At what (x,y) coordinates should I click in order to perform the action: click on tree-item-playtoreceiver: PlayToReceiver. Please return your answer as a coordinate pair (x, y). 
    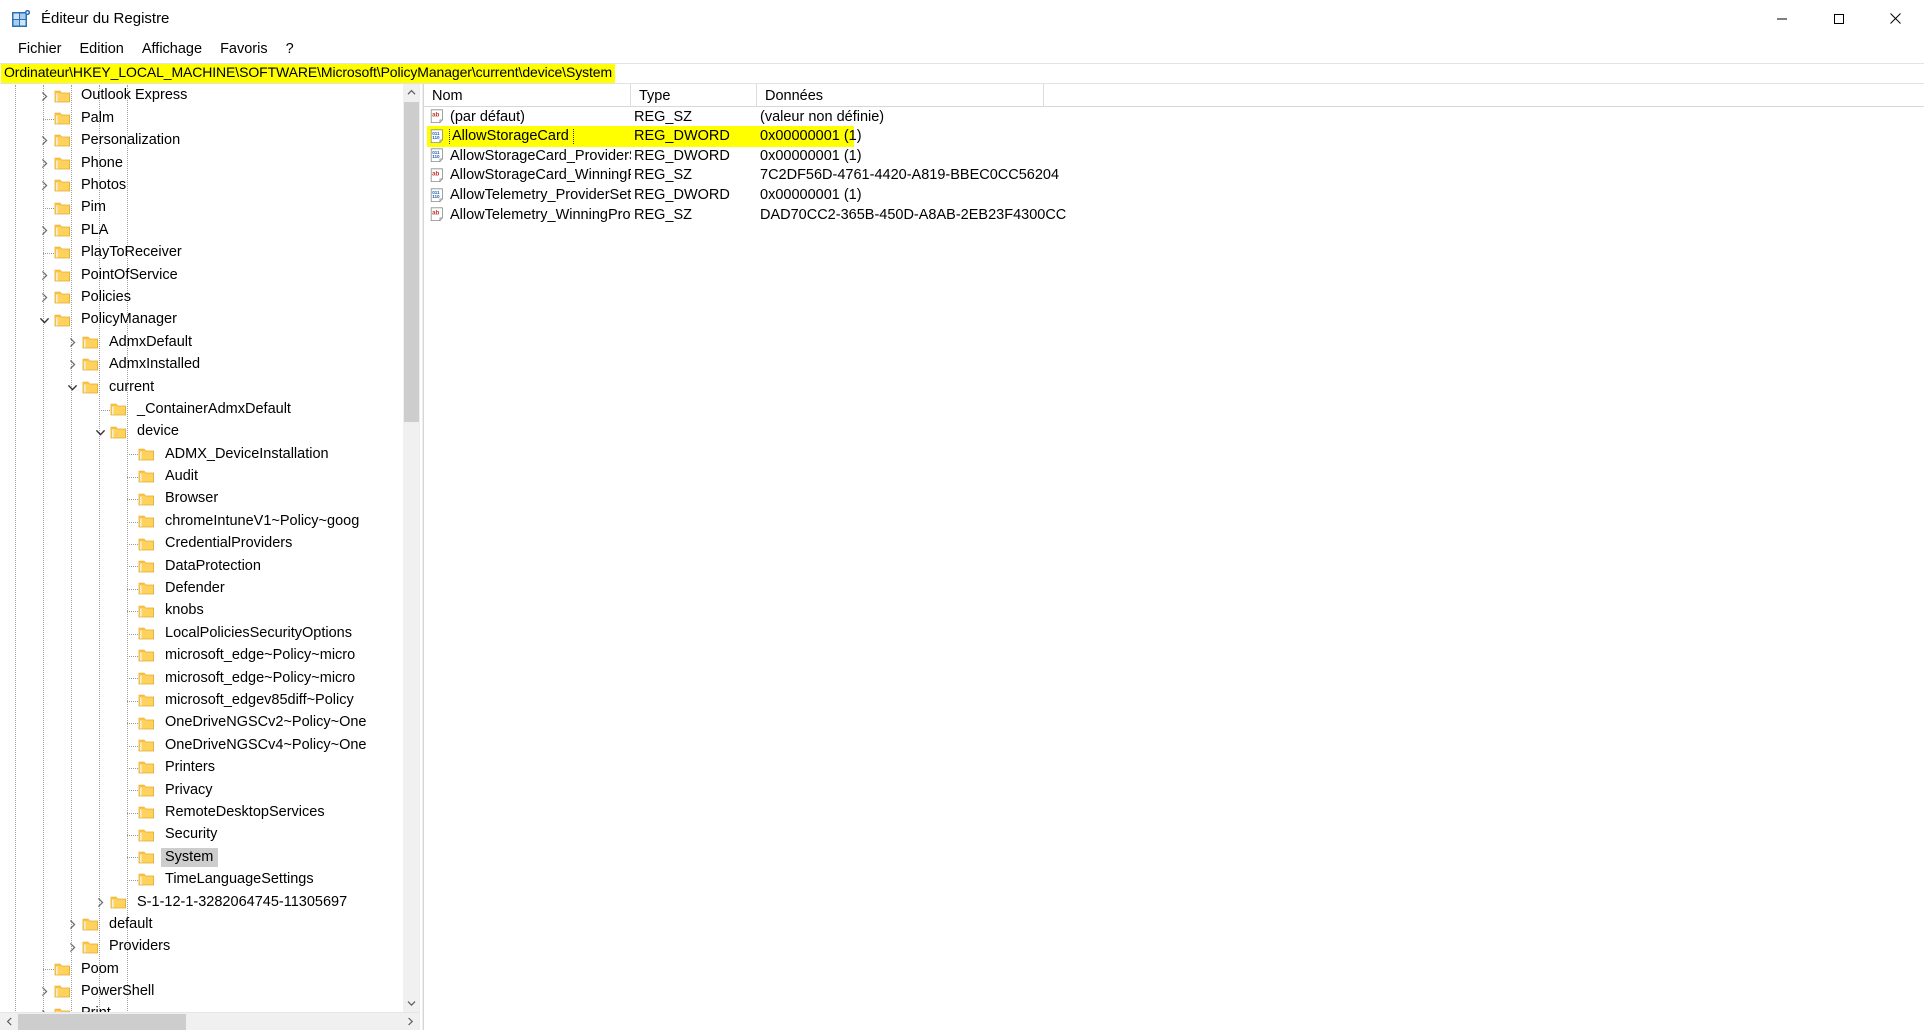
    Looking at the image, I should click on (209, 253).